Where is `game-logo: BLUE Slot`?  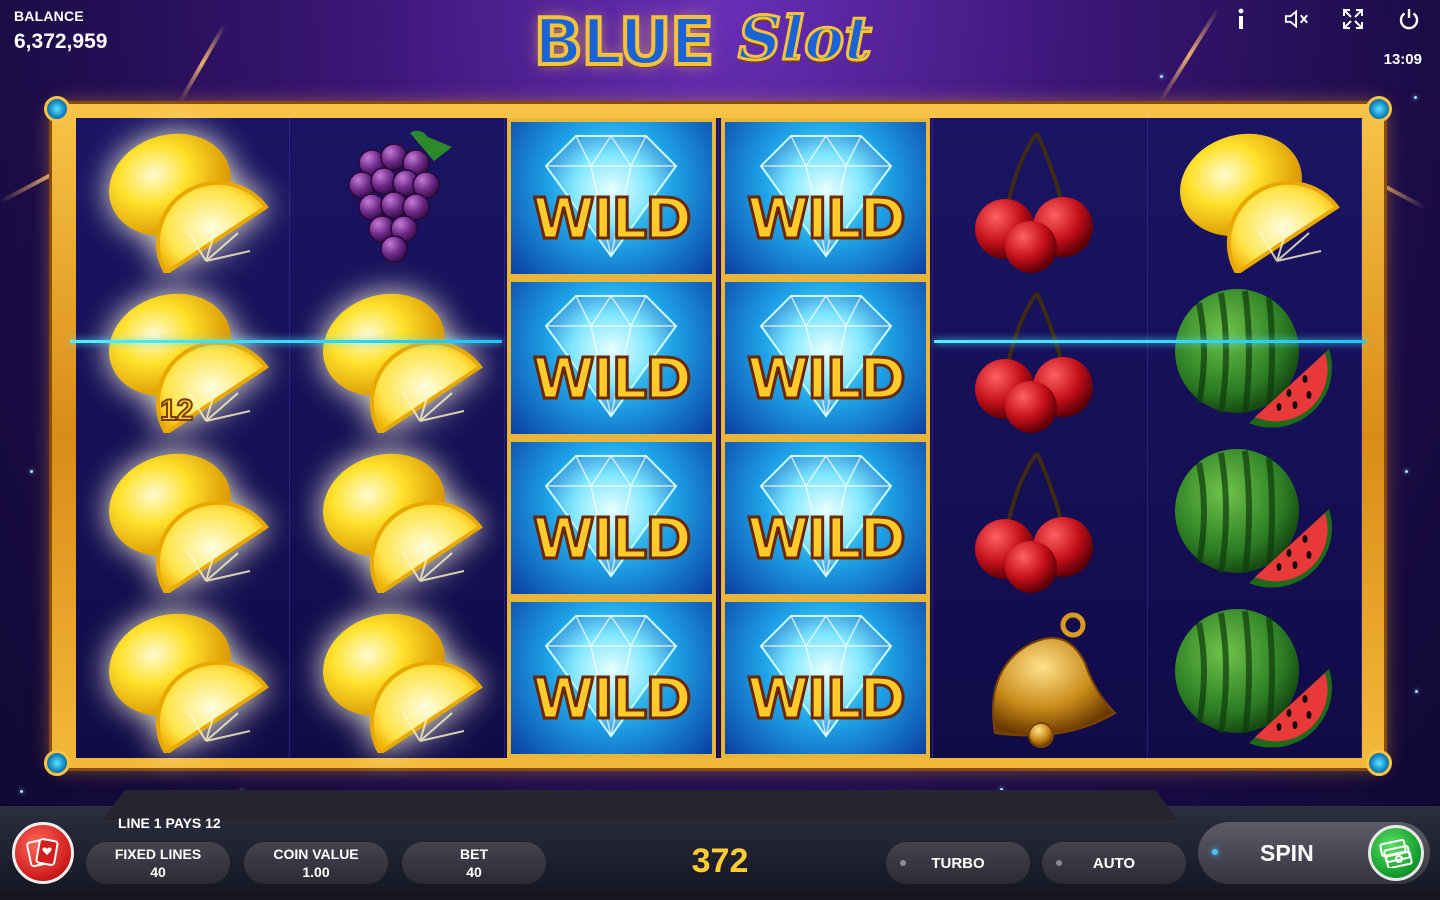
game-logo: BLUE Slot is located at coordinates (720, 44).